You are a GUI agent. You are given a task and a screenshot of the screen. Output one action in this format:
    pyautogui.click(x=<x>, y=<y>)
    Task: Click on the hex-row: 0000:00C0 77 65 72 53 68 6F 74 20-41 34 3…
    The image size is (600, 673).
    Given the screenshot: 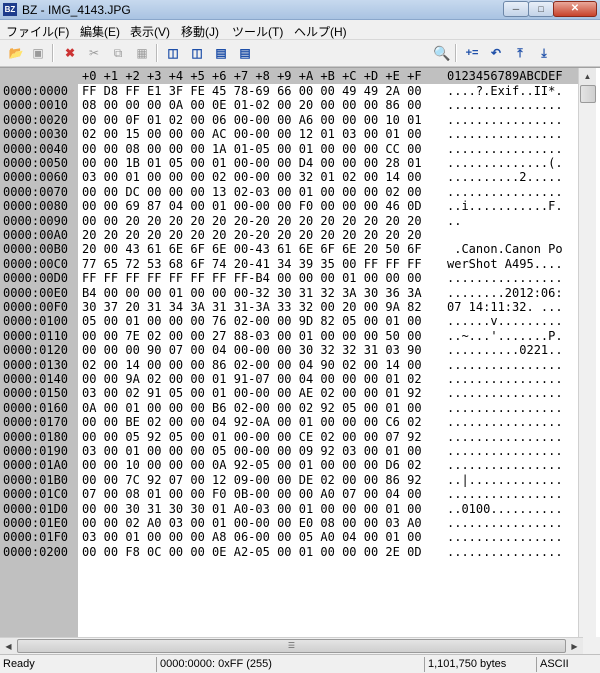 What is the action you would take?
    pyautogui.click(x=289, y=264)
    